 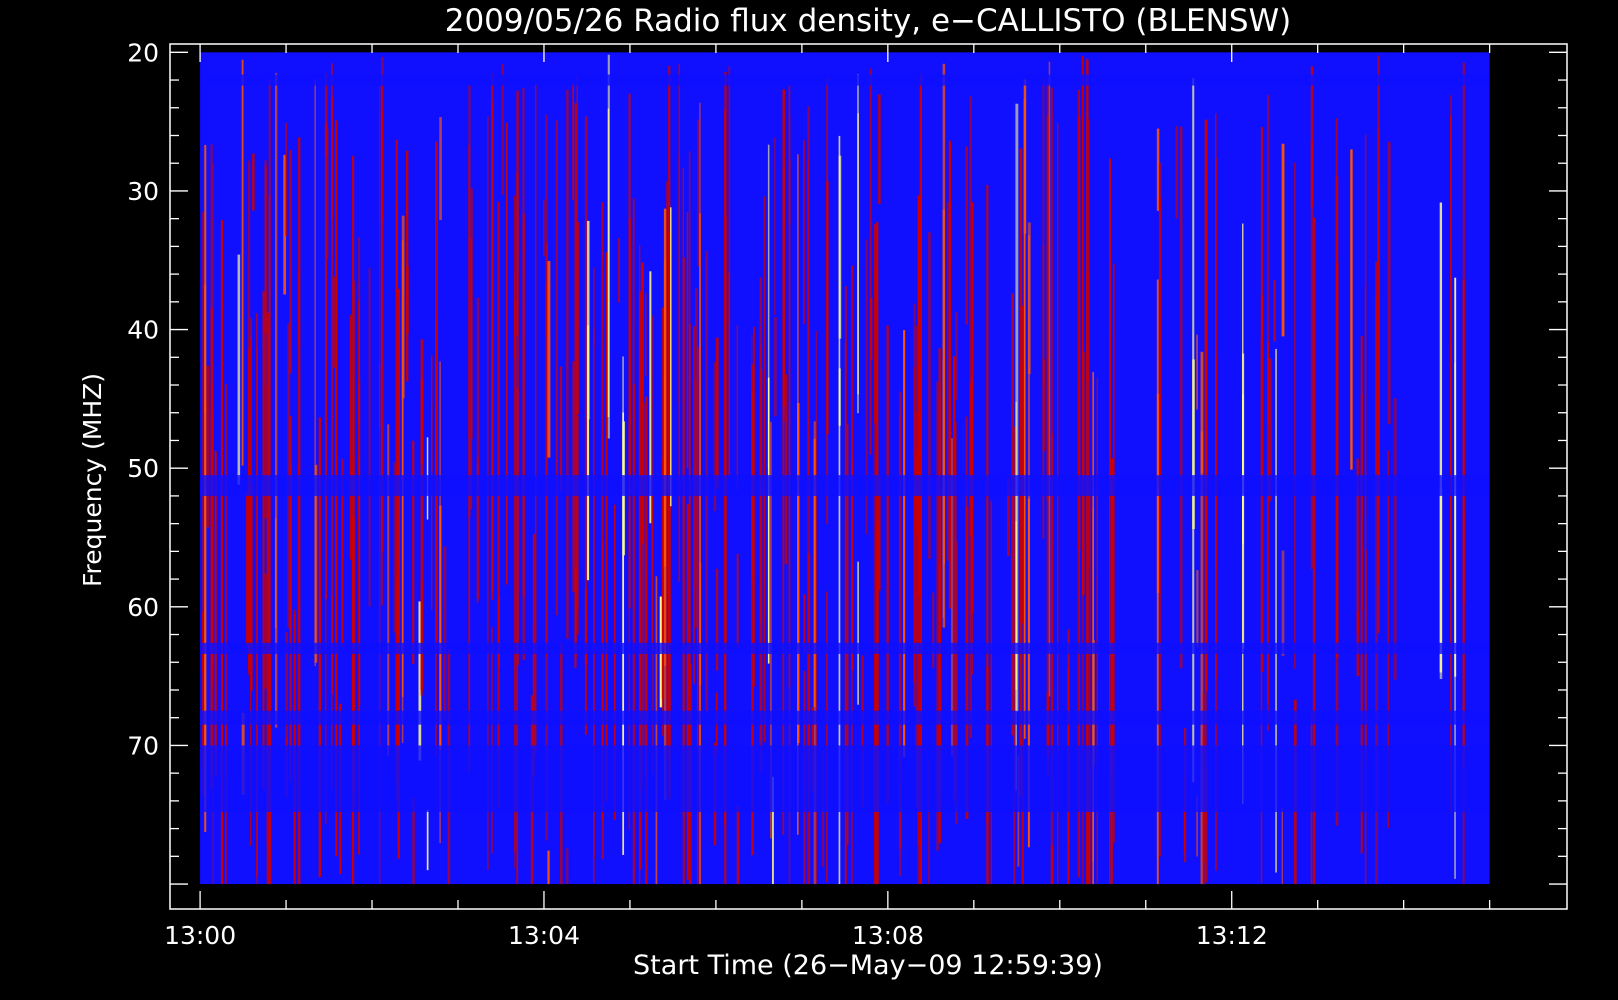 I want to click on y-tick-label: 30, so click(x=143, y=191).